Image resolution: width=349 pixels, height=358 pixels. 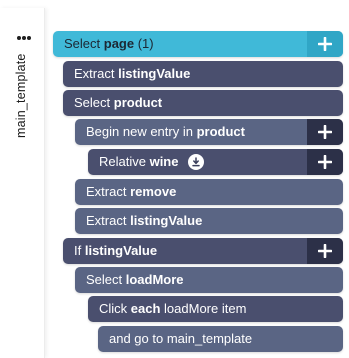 What do you see at coordinates (21, 95) in the screenshot?
I see `template-tab-label: main_template` at bounding box center [21, 95].